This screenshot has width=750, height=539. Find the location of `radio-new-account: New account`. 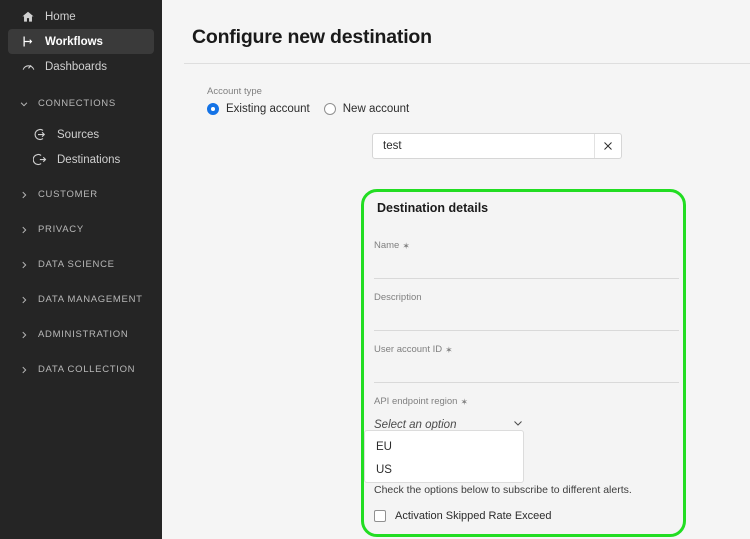

radio-new-account: New account is located at coordinates (366, 109).